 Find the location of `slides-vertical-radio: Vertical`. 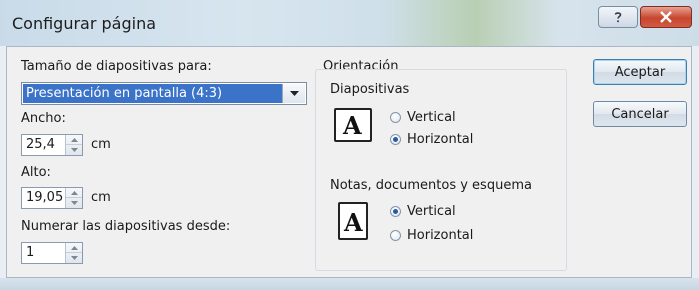

slides-vertical-radio: Vertical is located at coordinates (423, 117).